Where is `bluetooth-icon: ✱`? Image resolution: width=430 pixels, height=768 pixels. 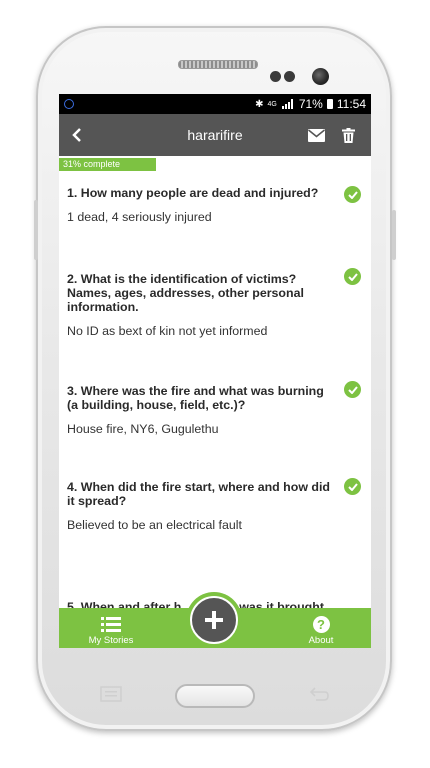 bluetooth-icon: ✱ is located at coordinates (259, 104).